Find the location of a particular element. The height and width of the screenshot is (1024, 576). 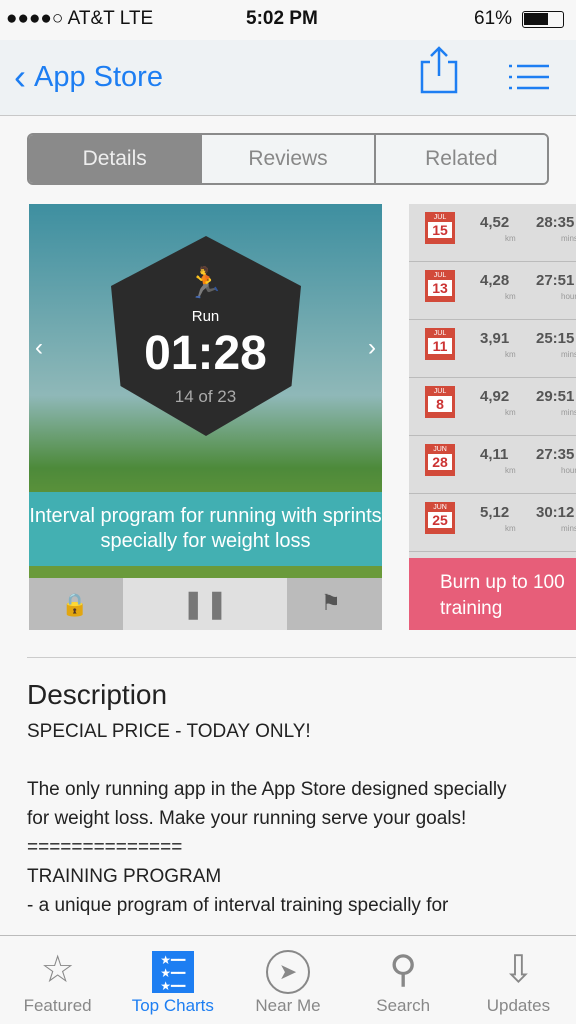

back-button: ‹ App Store is located at coordinates (88, 77).